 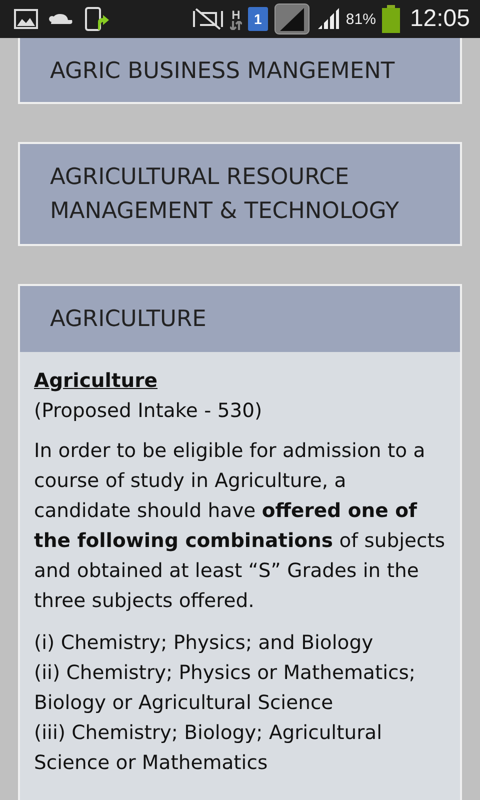 What do you see at coordinates (149, 411) in the screenshot?
I see `intake-text: (Proposed Intake - 530)` at bounding box center [149, 411].